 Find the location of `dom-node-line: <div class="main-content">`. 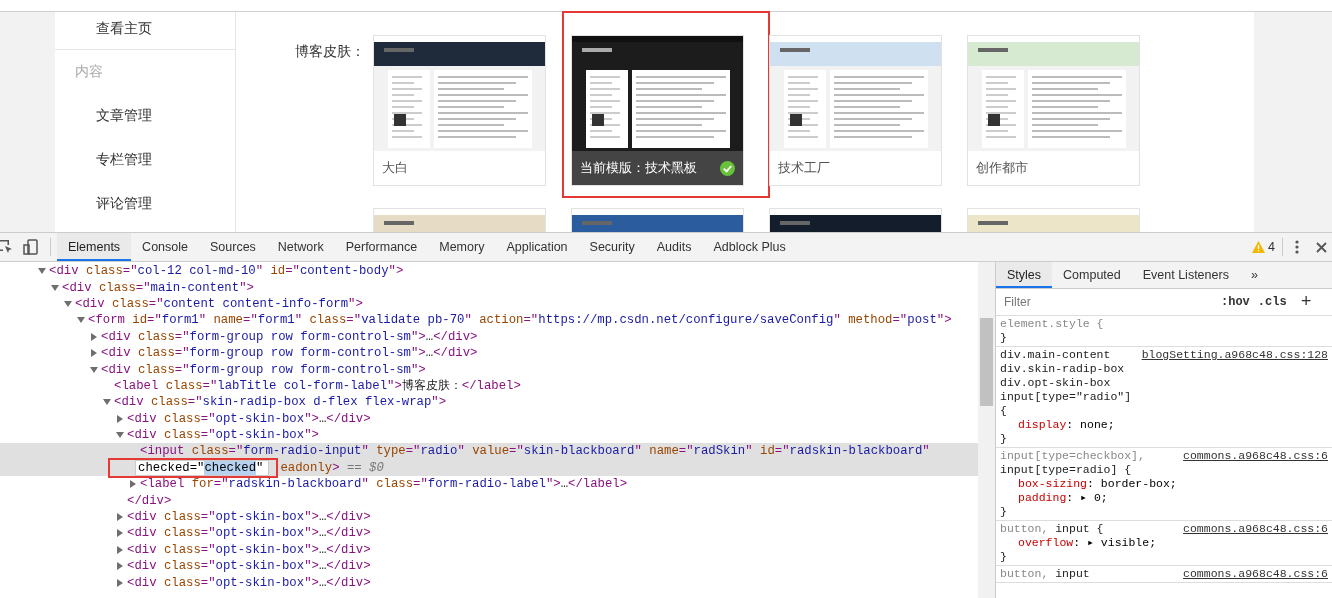

dom-node-line: <div class="main-content"> is located at coordinates (489, 287).